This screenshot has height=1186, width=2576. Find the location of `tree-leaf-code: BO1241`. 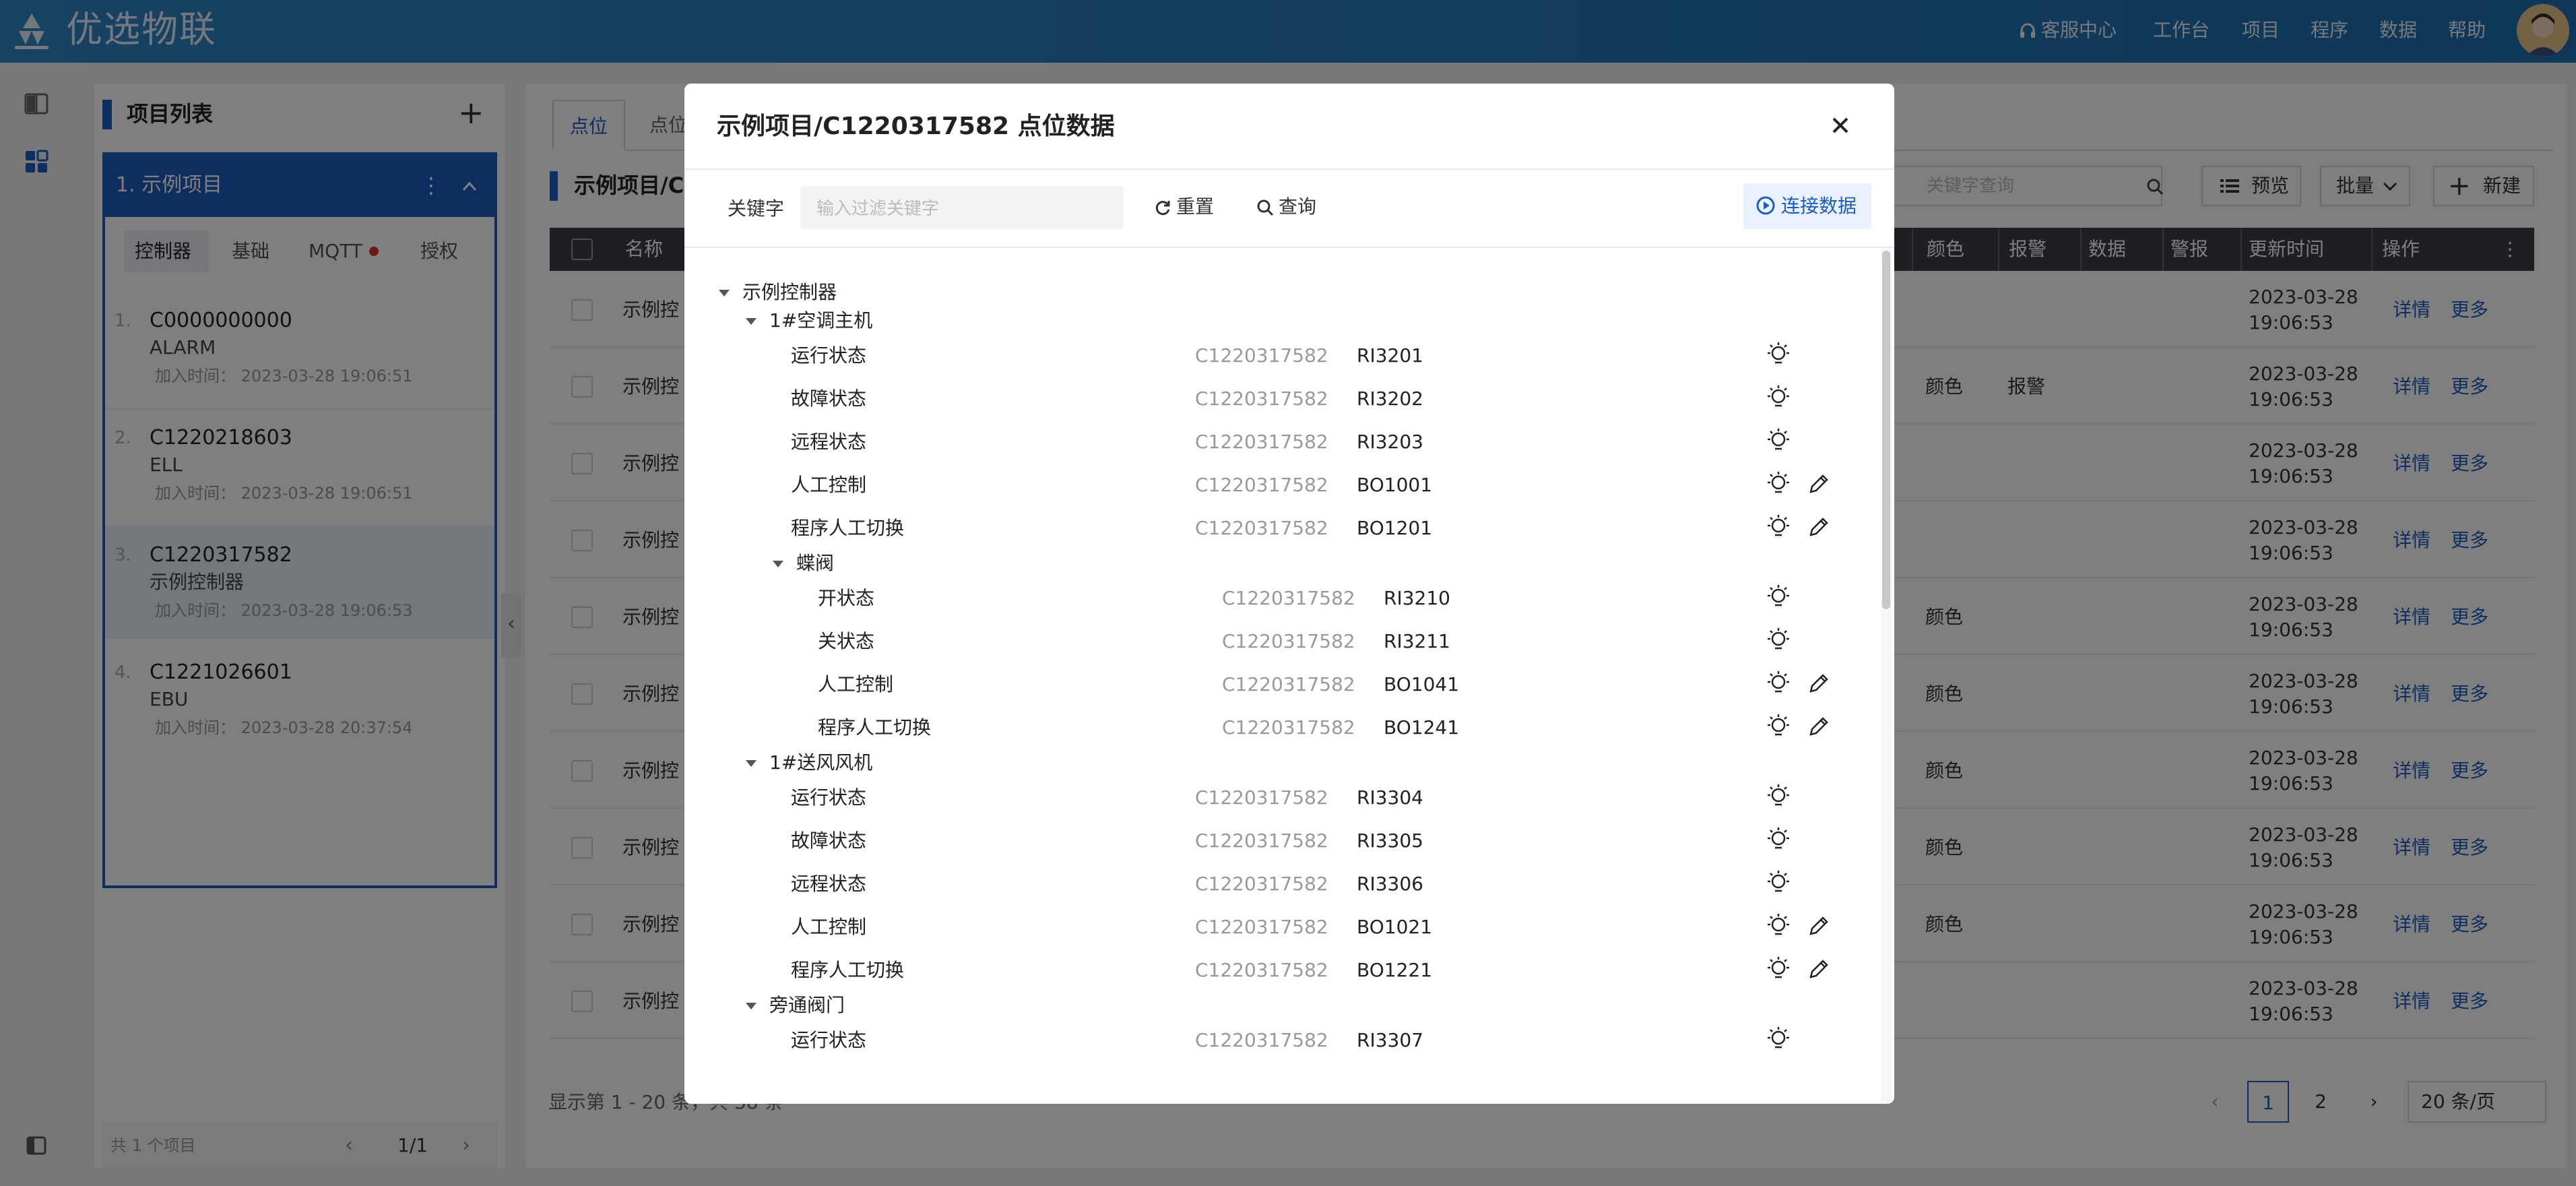

tree-leaf-code: BO1241 is located at coordinates (1422, 727).